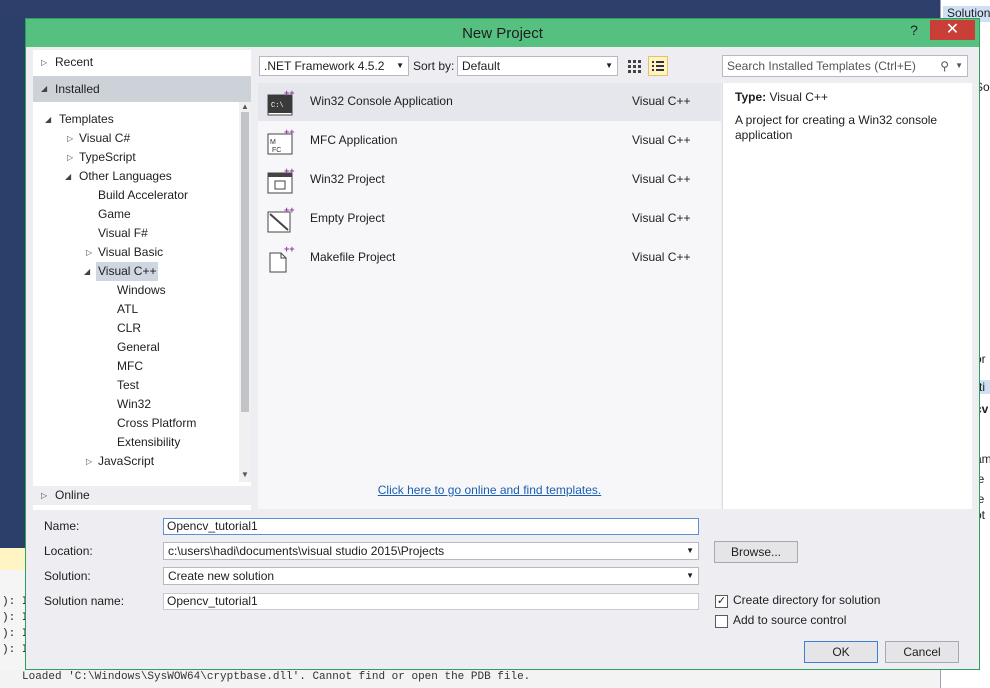 This screenshot has height=688, width=990. What do you see at coordinates (334, 66) in the screenshot?
I see `framework-select: .NET Framework 4.5.2 ▼` at bounding box center [334, 66].